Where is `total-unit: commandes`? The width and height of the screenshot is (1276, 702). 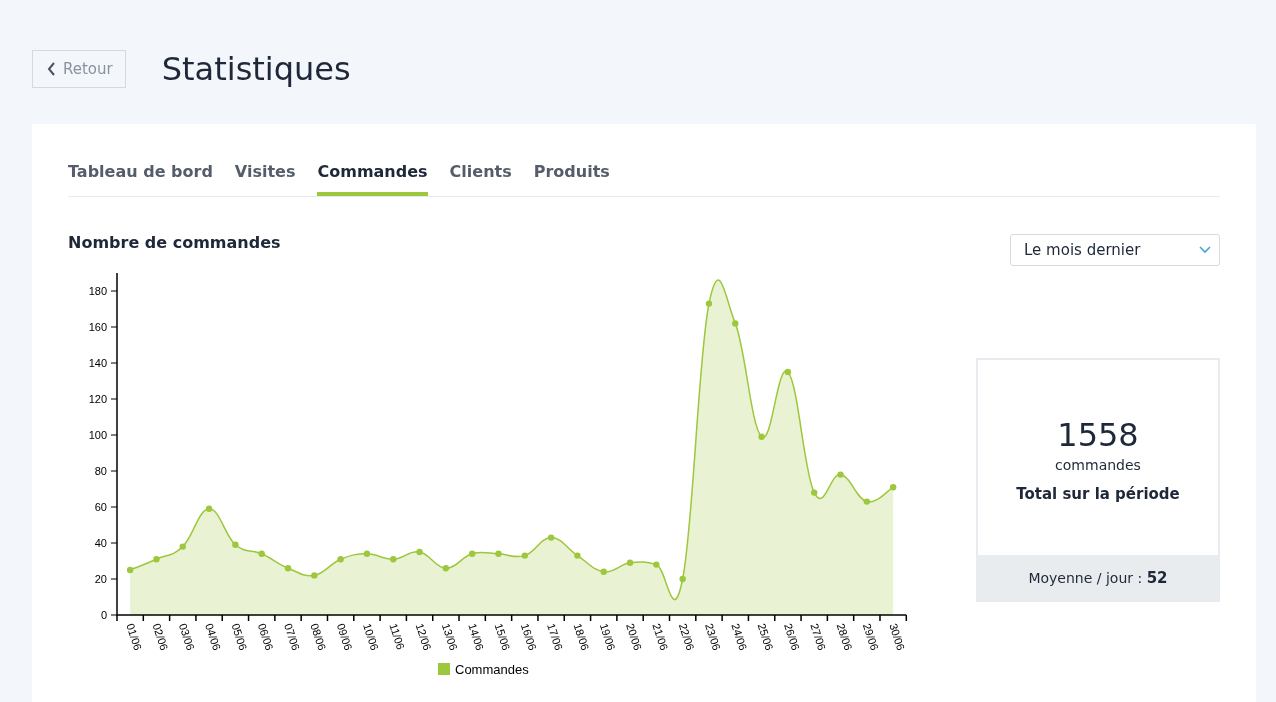 total-unit: commandes is located at coordinates (1098, 465).